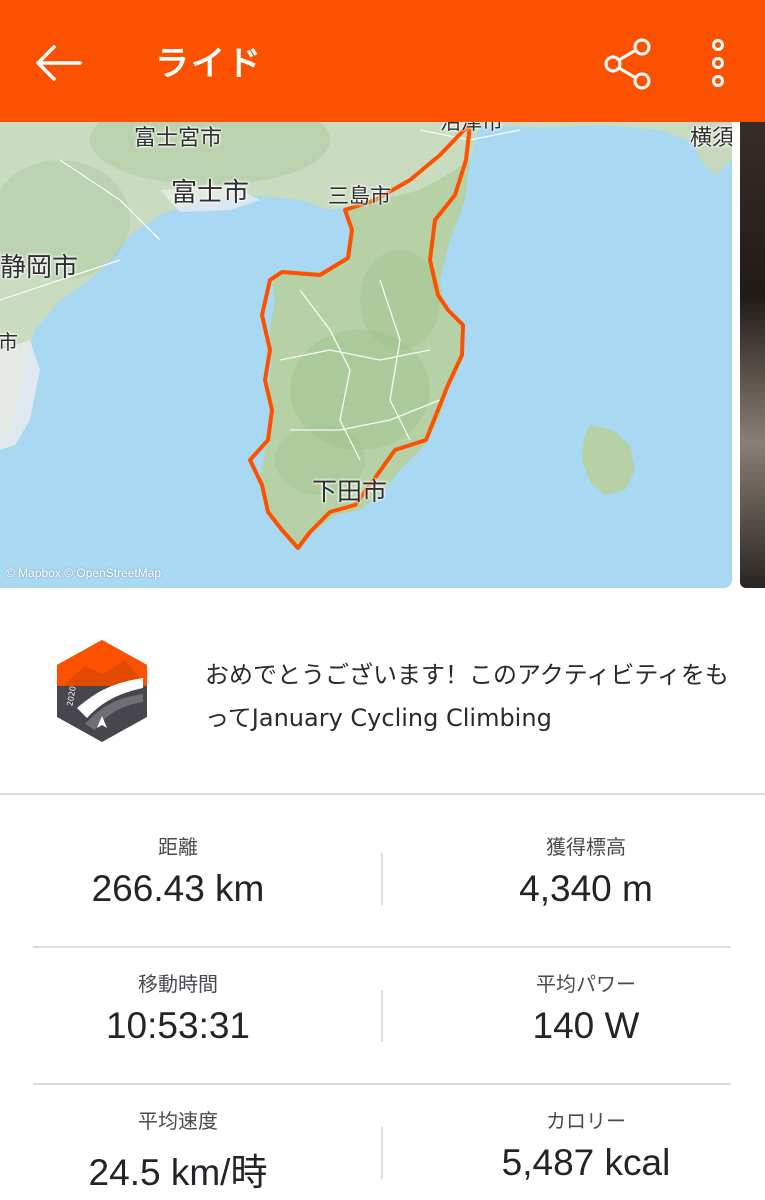 This screenshot has width=765, height=1200. Describe the element at coordinates (178, 1121) in the screenshot. I see `stat-label: 平均速度` at that location.